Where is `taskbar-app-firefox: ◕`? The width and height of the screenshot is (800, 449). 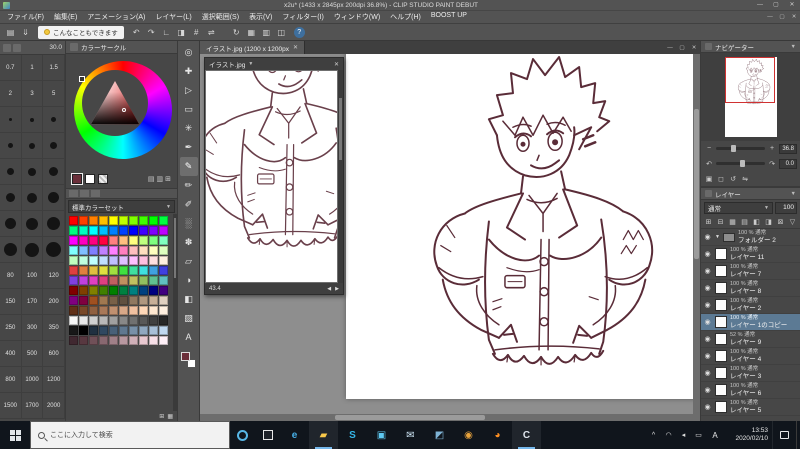
taskbar-app-firefox: ◕ is located at coordinates (497, 435).